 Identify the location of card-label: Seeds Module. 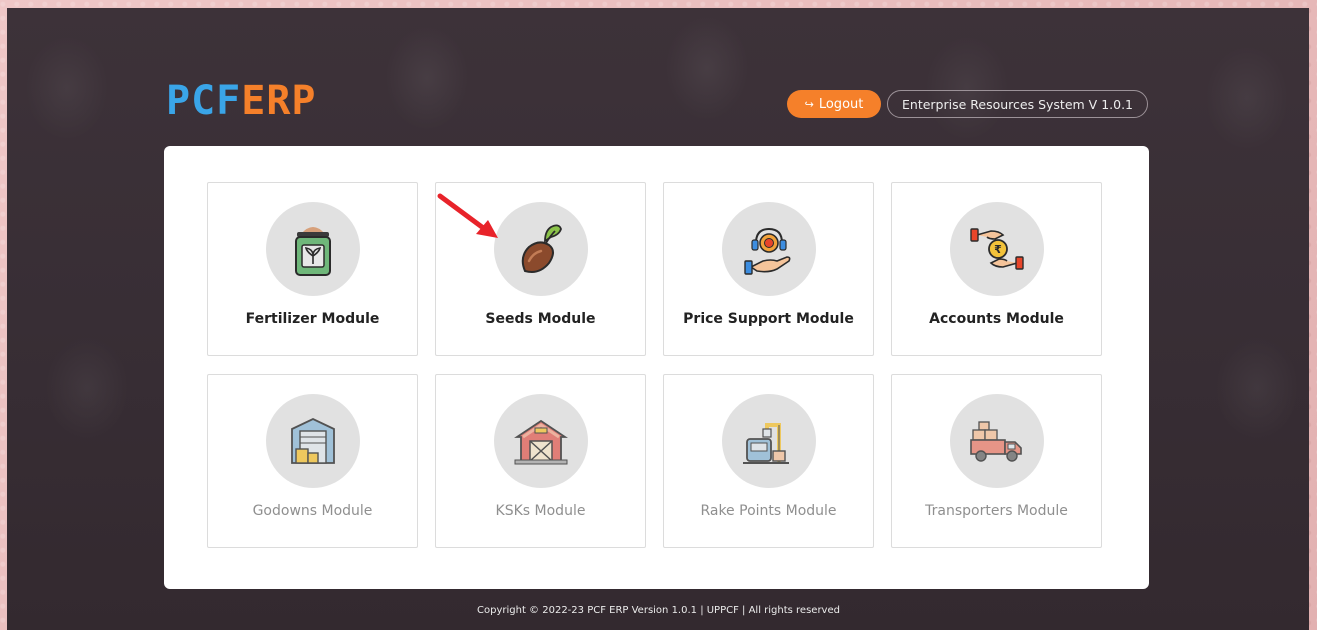
(540, 319).